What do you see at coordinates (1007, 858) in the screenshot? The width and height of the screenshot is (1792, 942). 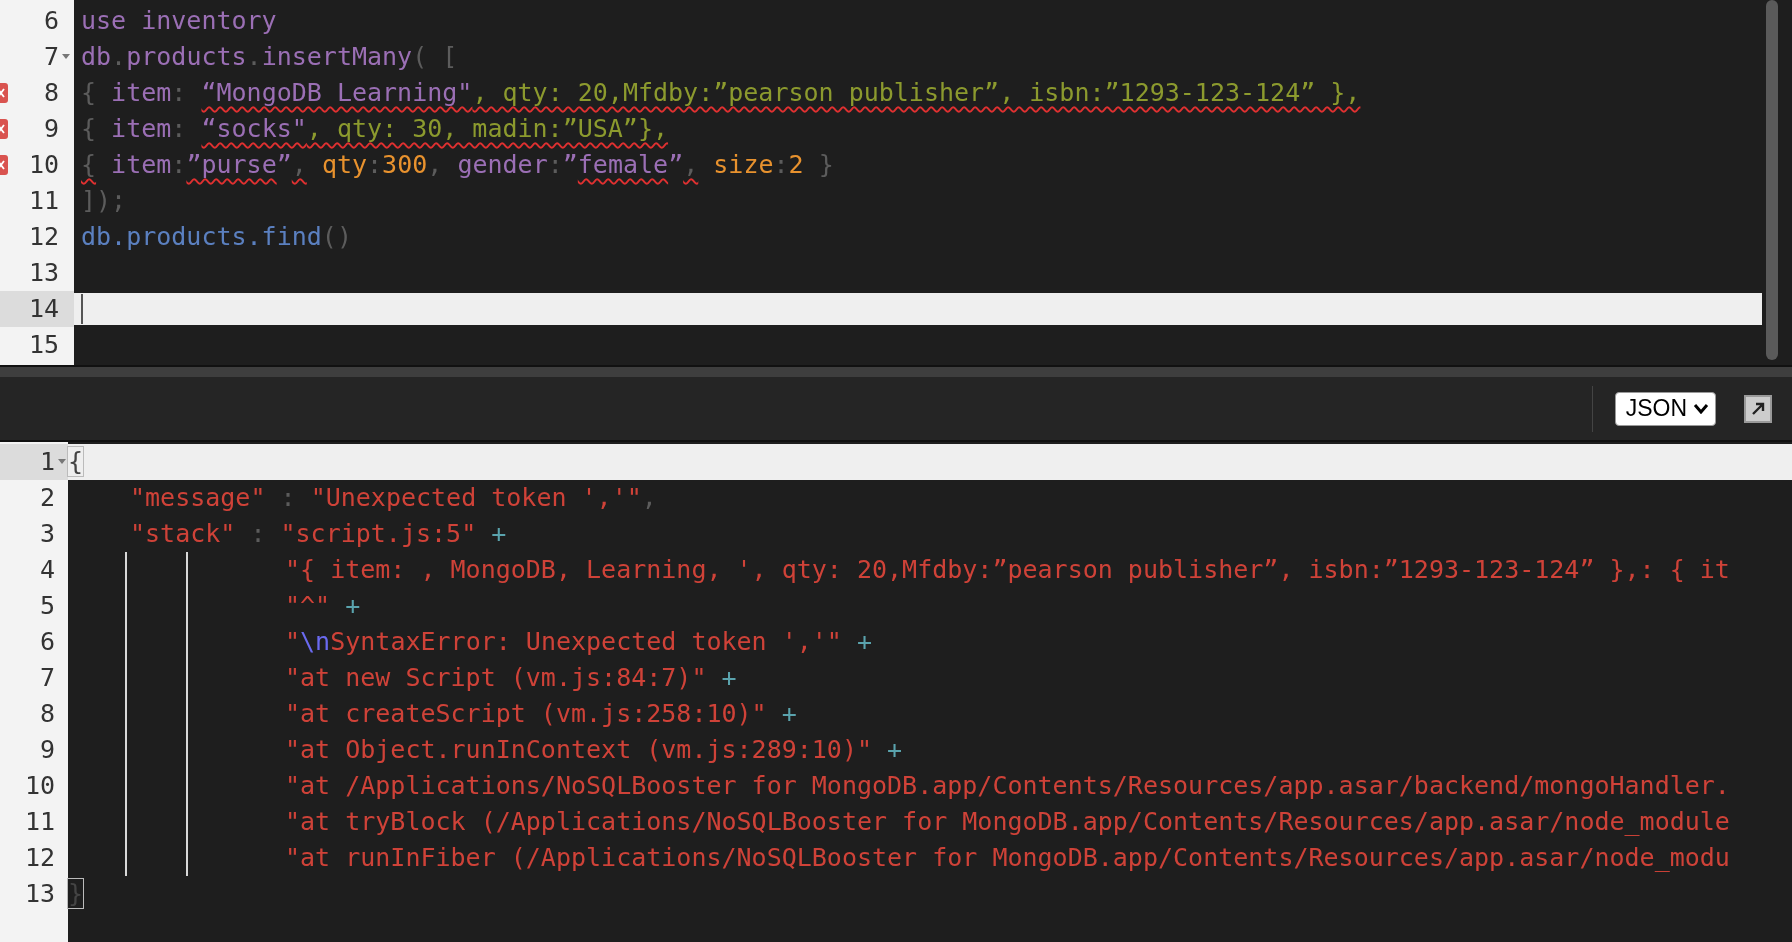 I see `code-line: "at runInFiber (/Applications/NoSQLBooster for MongoDB.app/Contents/Resources/app.asar/node_modu` at bounding box center [1007, 858].